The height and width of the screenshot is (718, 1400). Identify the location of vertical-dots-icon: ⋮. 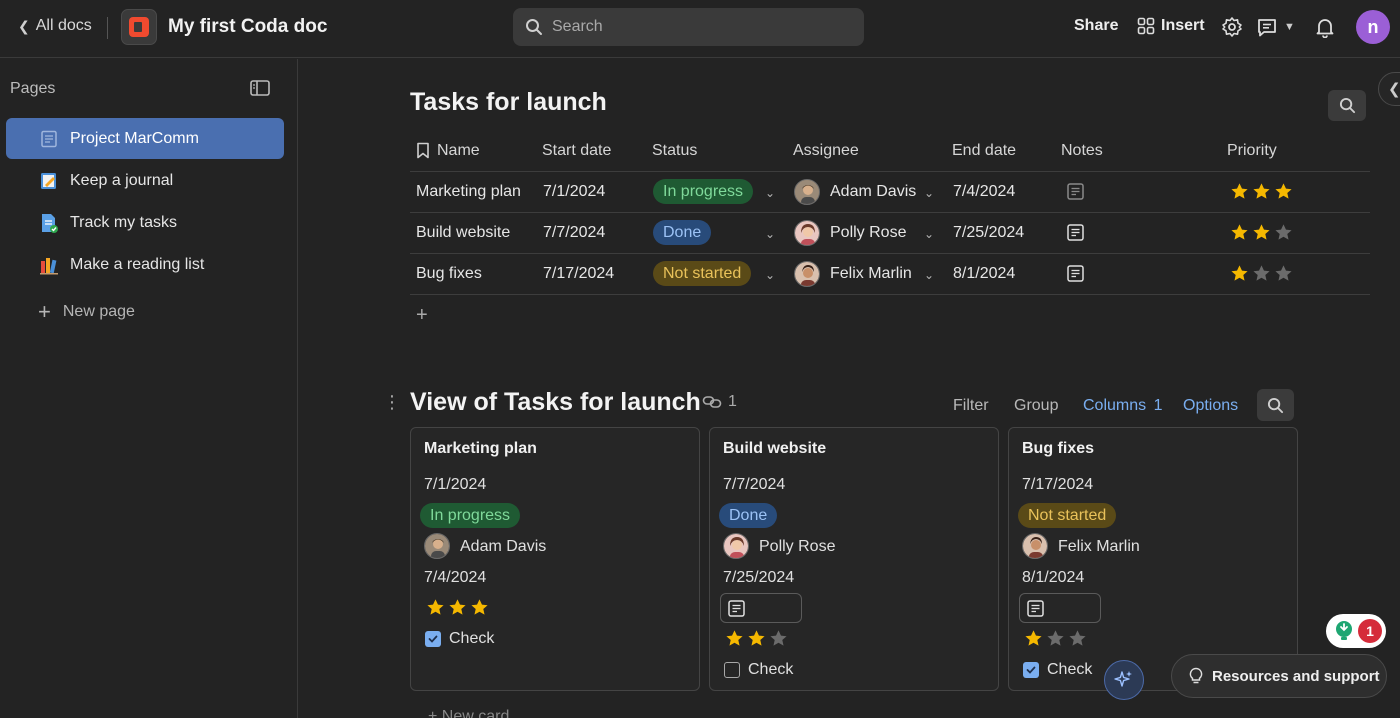
(392, 402).